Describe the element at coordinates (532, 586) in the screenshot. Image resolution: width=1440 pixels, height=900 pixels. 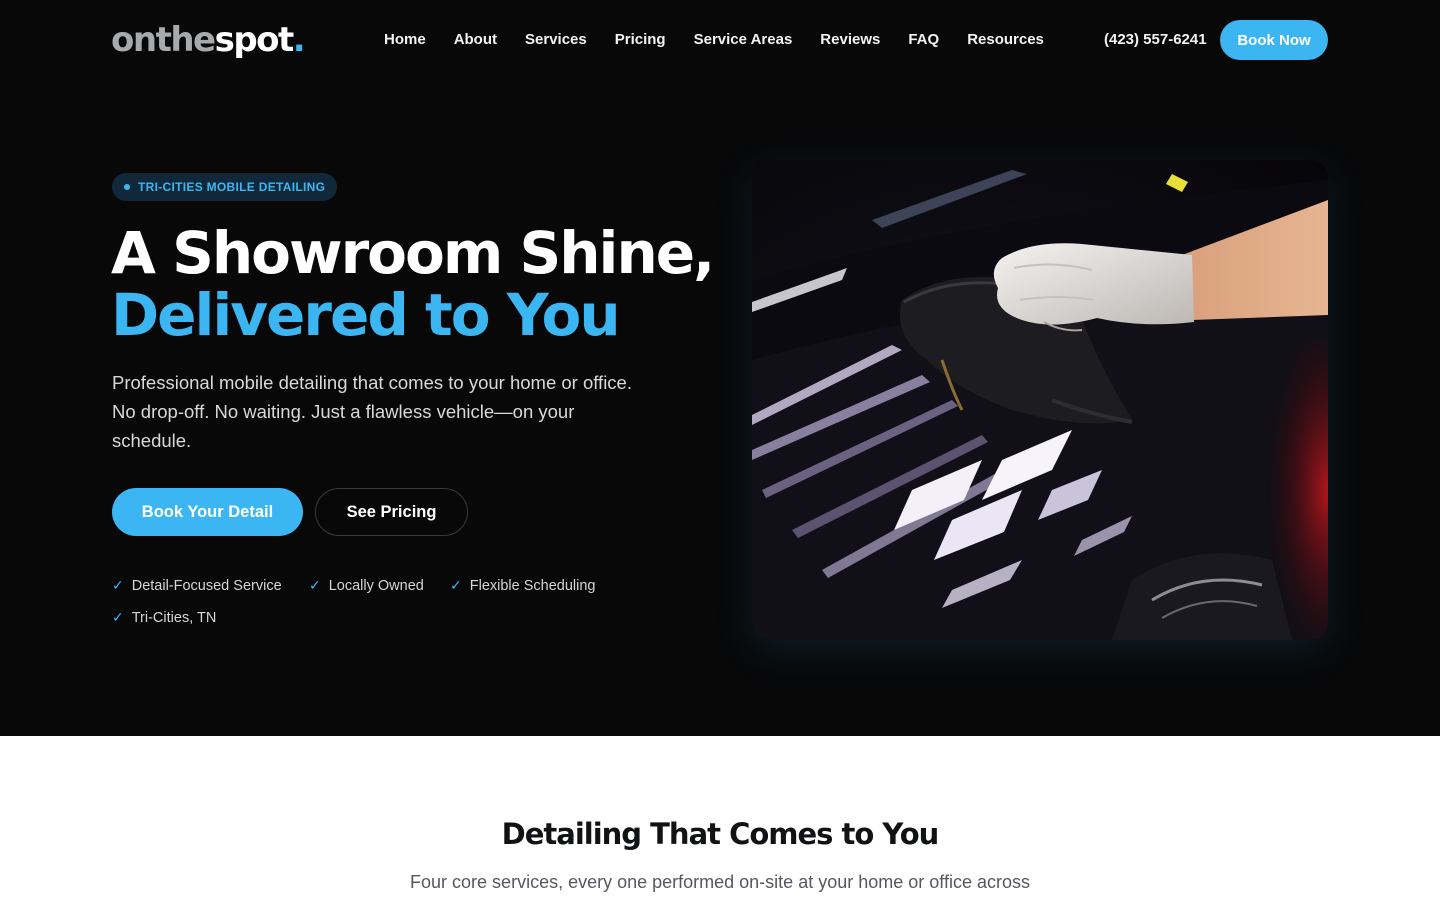
I see `feature-label: Flexible Scheduling` at that location.